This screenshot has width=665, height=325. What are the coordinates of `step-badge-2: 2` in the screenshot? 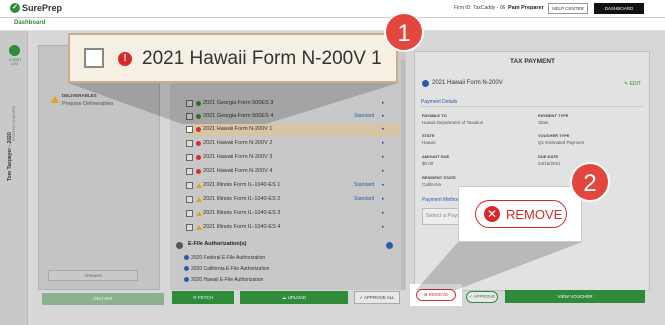 It's located at (590, 182).